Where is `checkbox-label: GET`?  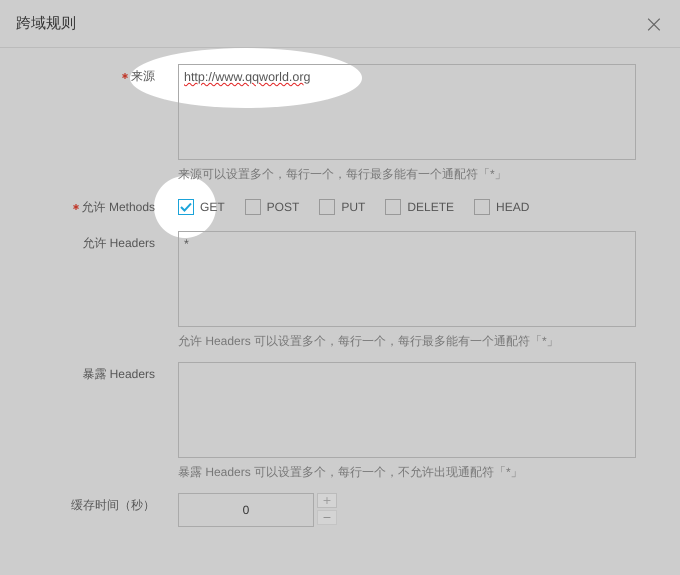 checkbox-label: GET is located at coordinates (212, 207).